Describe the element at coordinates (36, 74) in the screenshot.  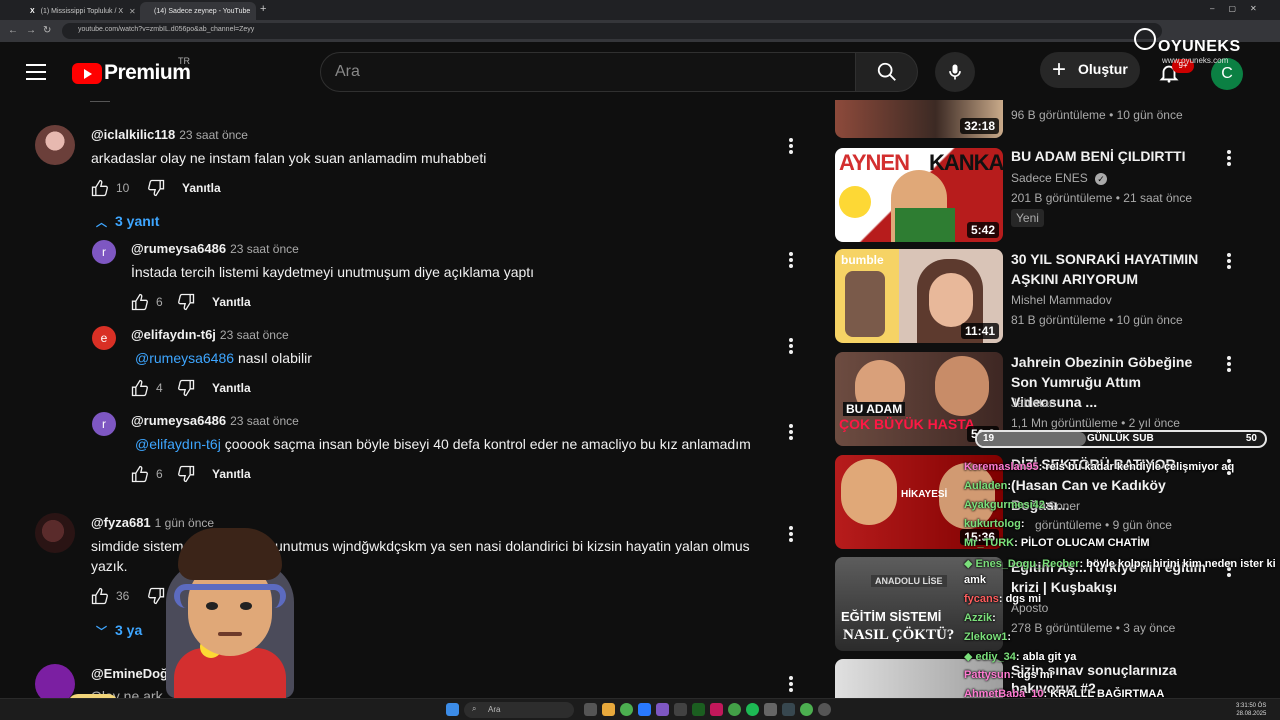
I see `menu-icon` at that location.